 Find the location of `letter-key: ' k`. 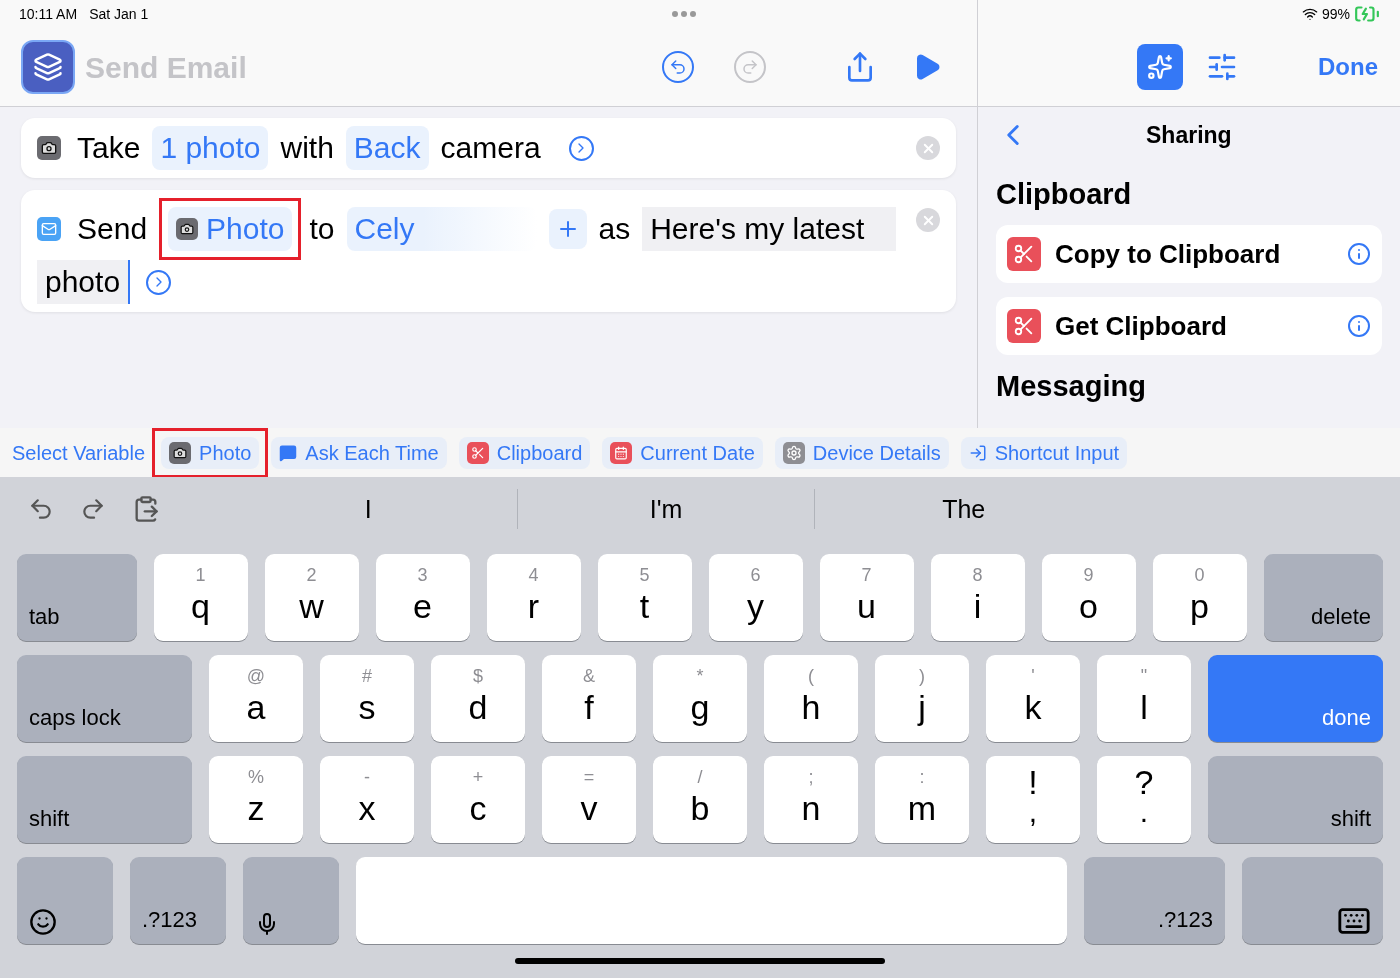

letter-key: ' k is located at coordinates (1033, 698).